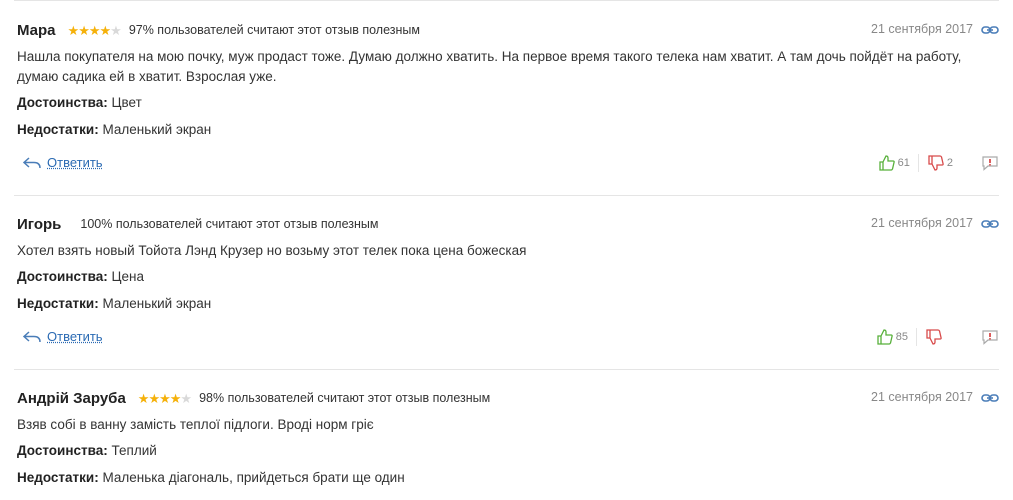 Image resolution: width=1013 pixels, height=500 pixels. What do you see at coordinates (901, 337) in the screenshot?
I see `like-count: 85` at bounding box center [901, 337].